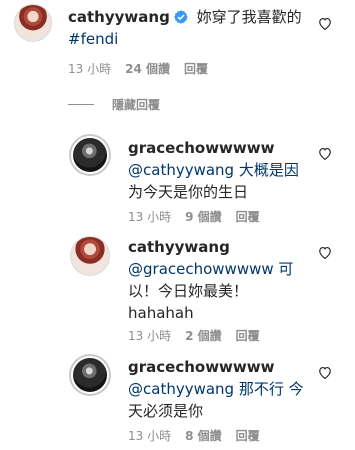 The width and height of the screenshot is (355, 450). I want to click on comment-body: 妳穿了我喜歡的, so click(249, 17).